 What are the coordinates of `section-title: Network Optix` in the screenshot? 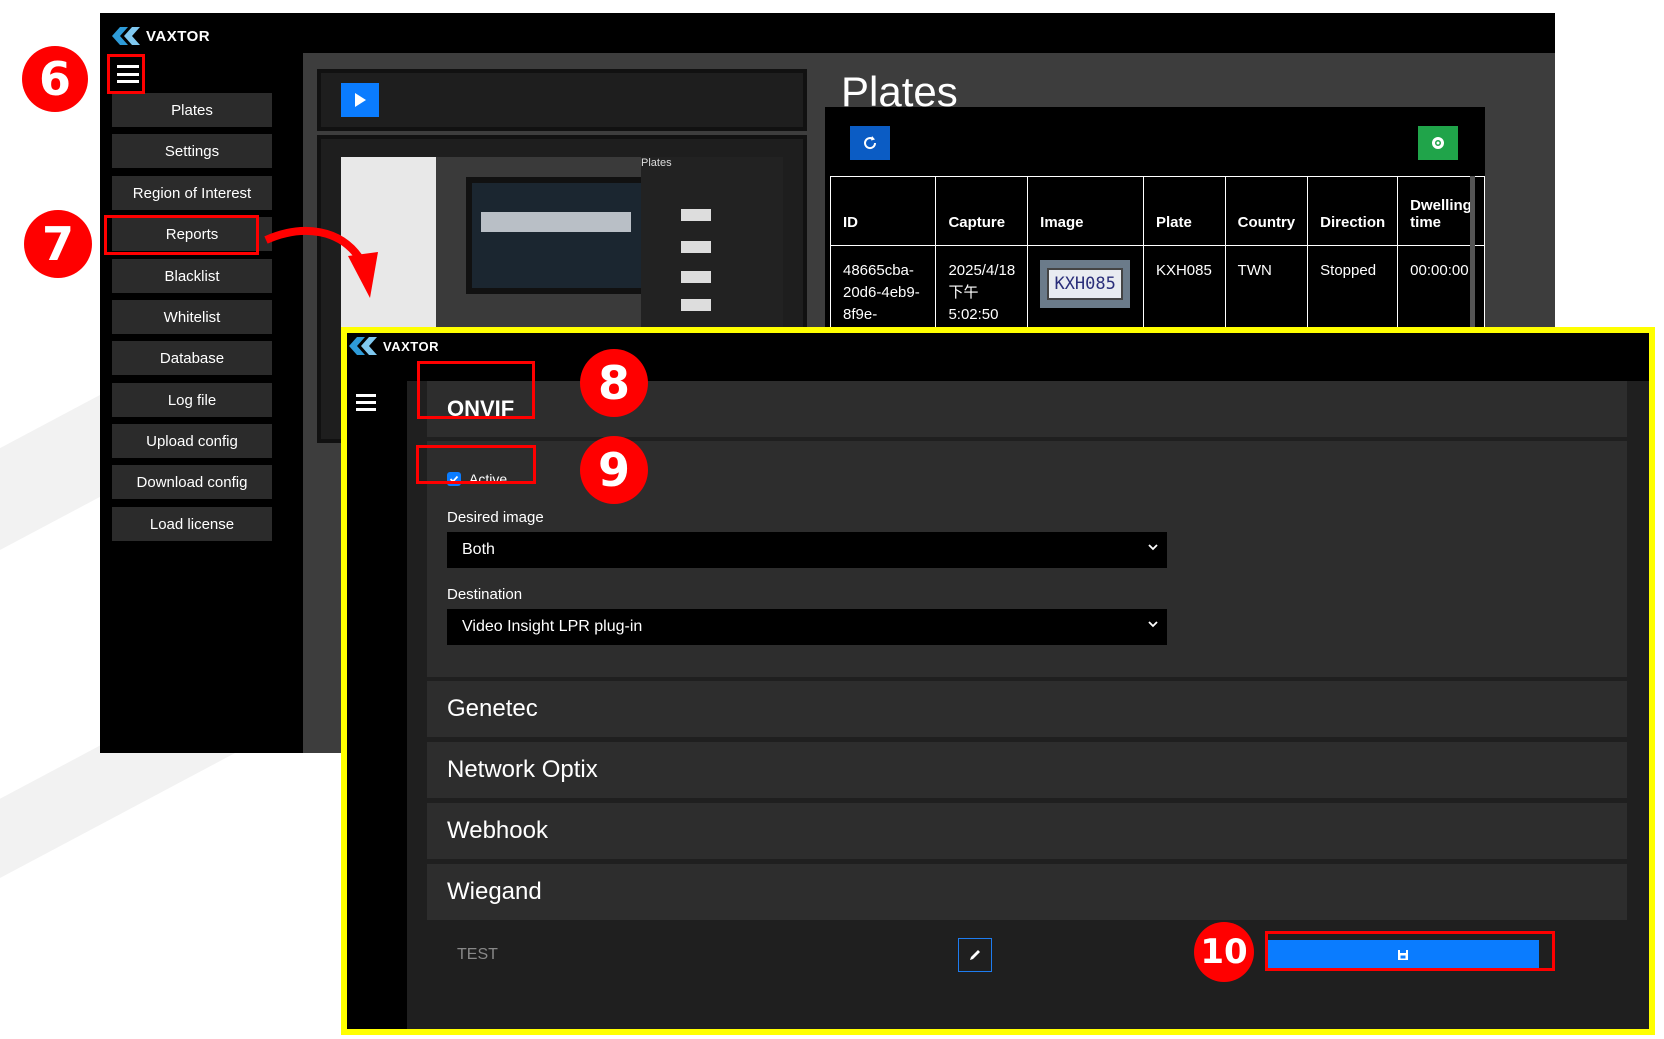 It's located at (522, 769).